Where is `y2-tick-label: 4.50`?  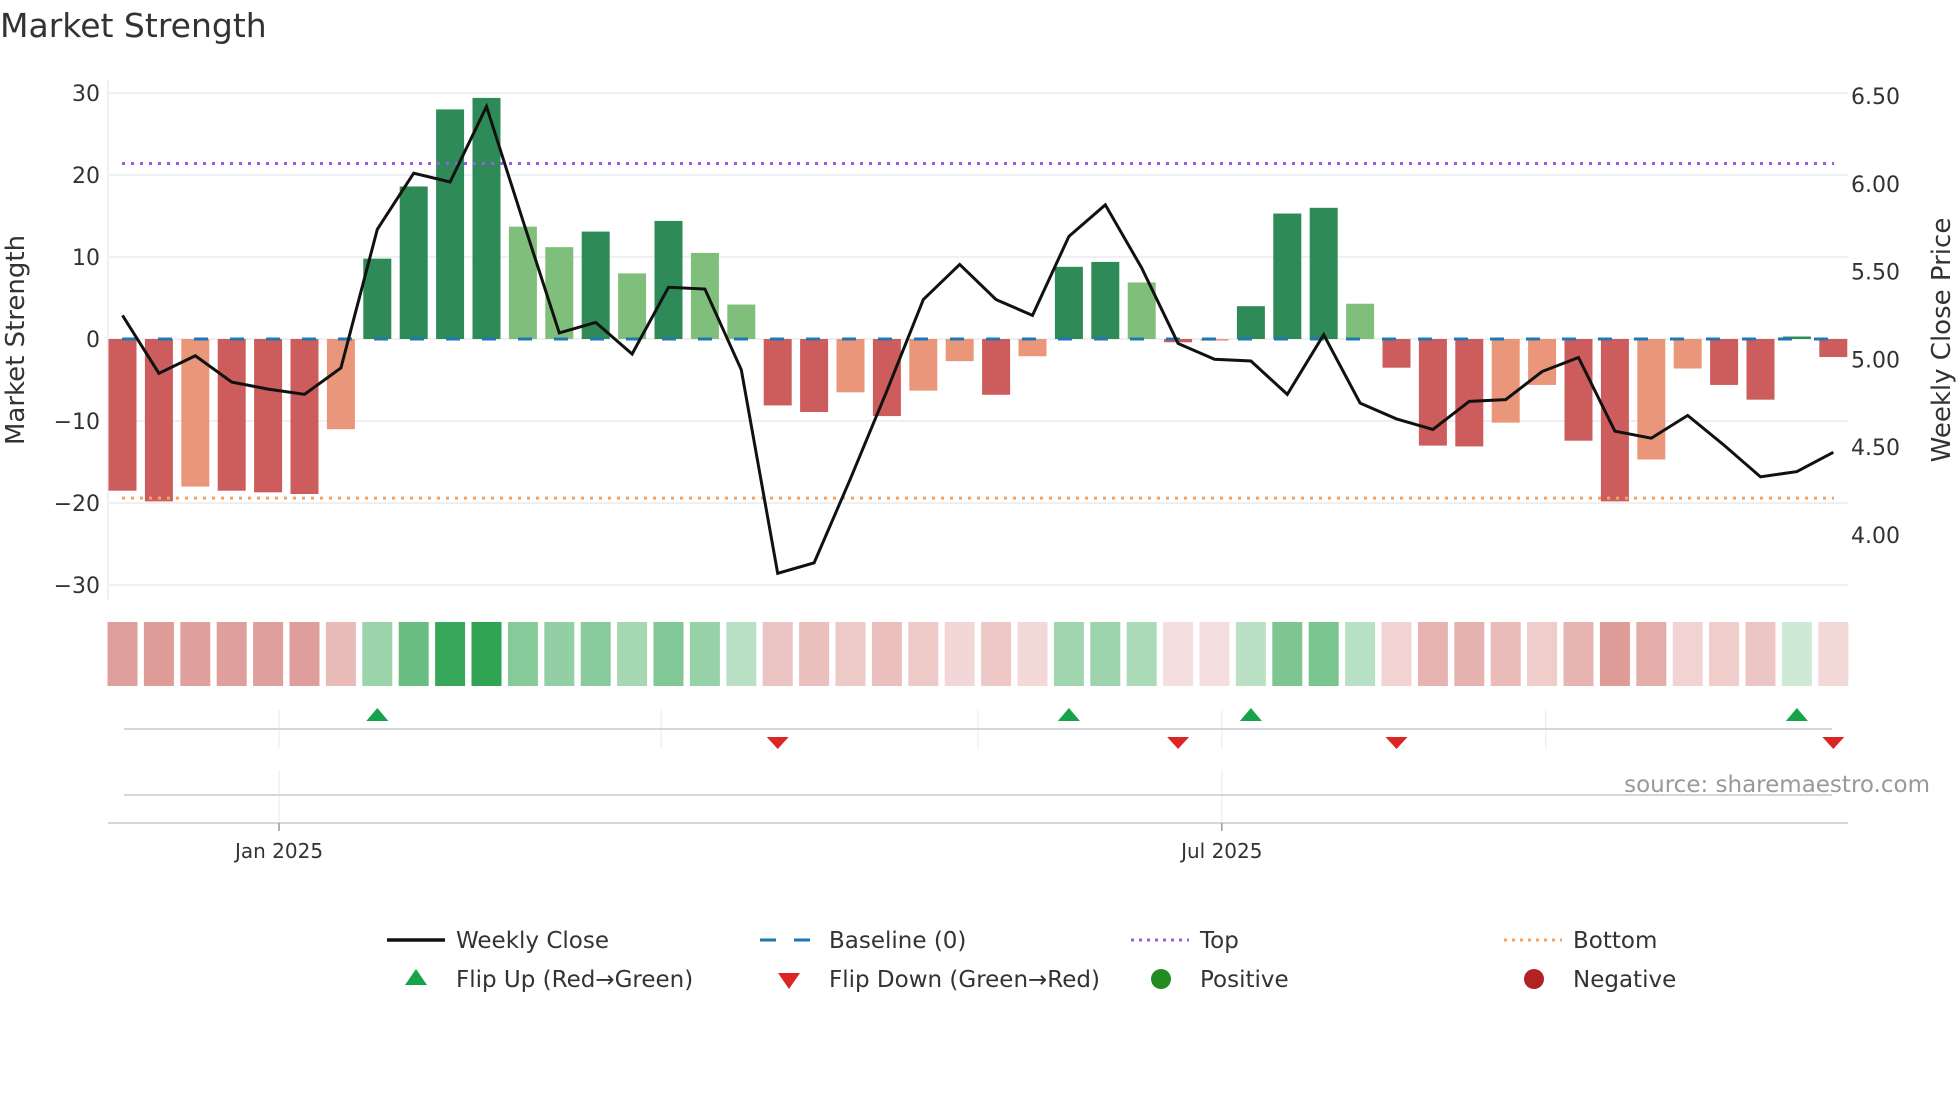
y2-tick-label: 4.50 is located at coordinates (1875, 448).